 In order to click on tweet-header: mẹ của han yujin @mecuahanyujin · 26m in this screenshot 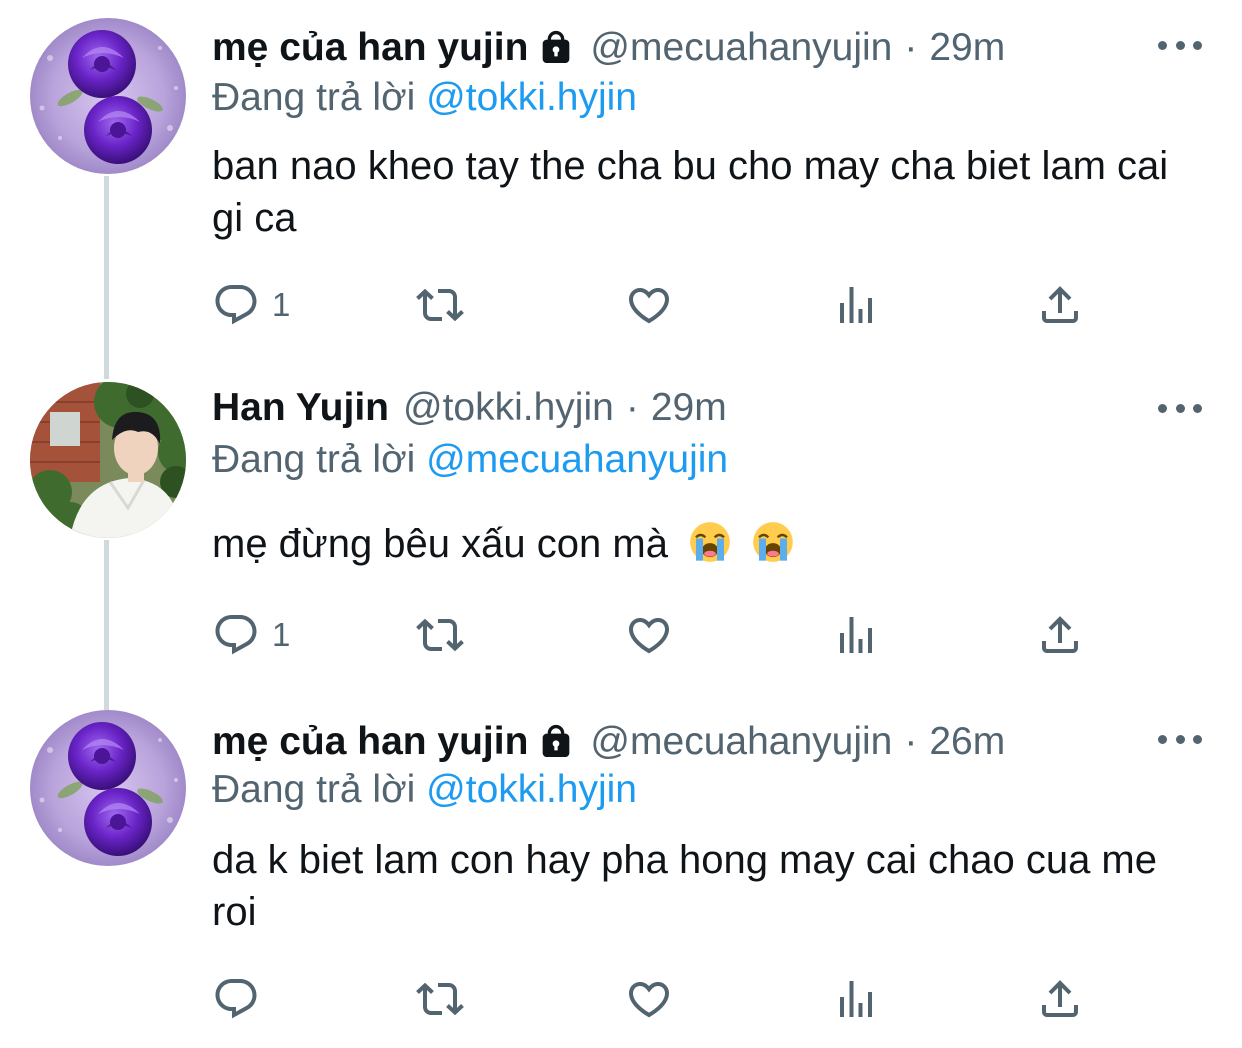, I will do `click(608, 742)`.